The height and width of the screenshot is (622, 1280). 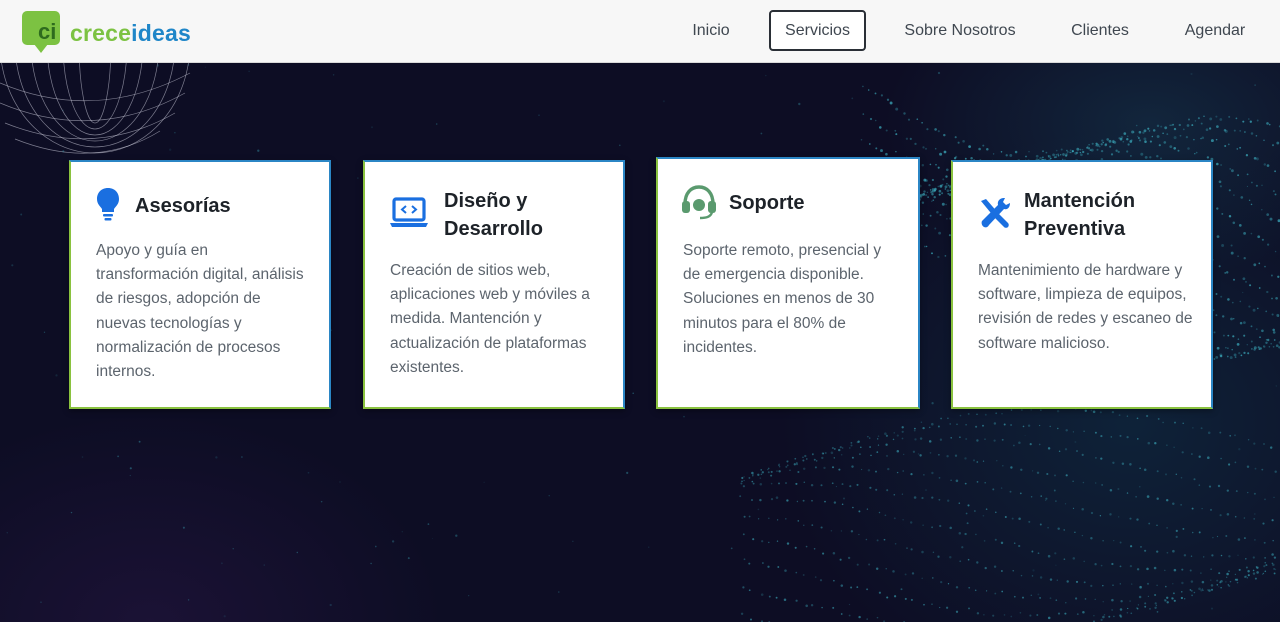 I want to click on brand-logo: ci creceideas, so click(x=112, y=31).